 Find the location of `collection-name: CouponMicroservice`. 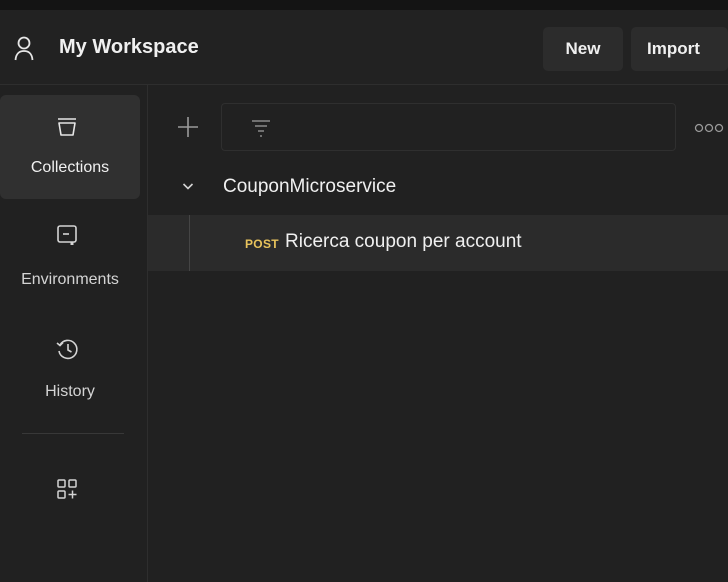

collection-name: CouponMicroservice is located at coordinates (310, 186).